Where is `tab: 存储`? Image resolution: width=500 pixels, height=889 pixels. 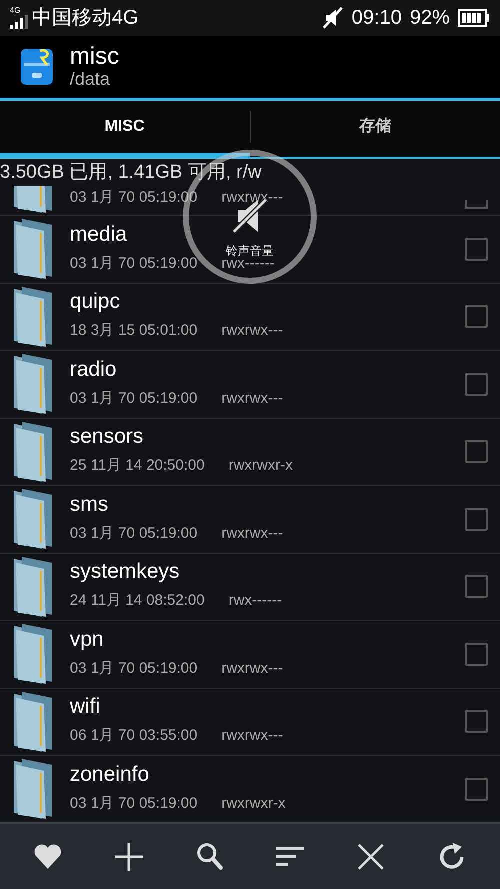
tab: 存储 is located at coordinates (375, 127).